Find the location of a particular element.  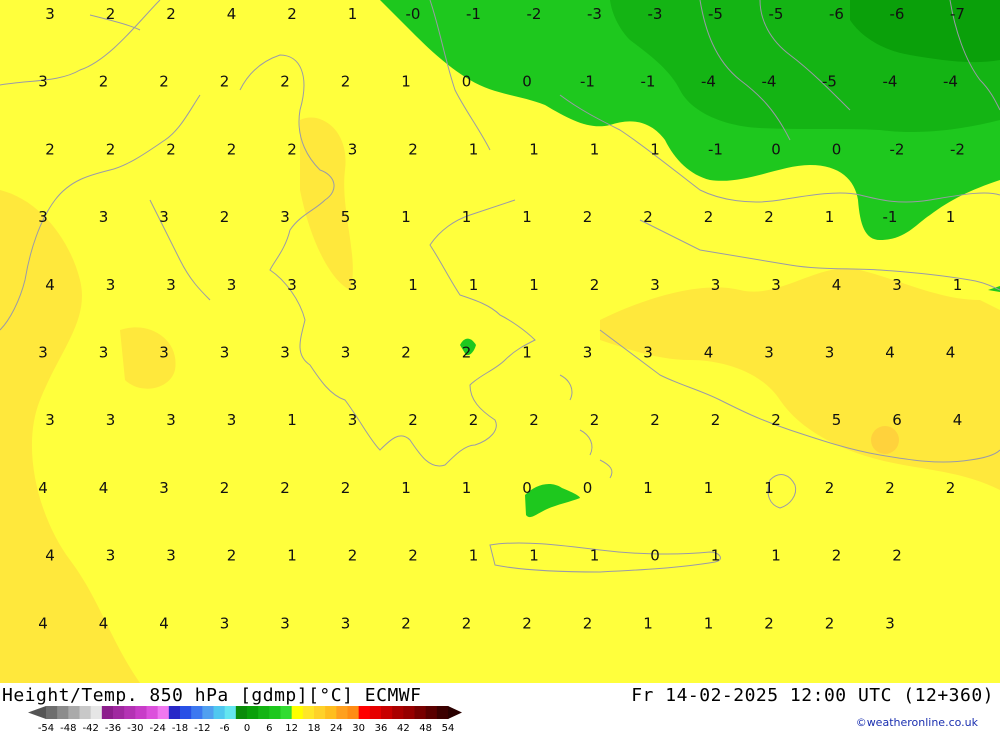

grid-value: -1 is located at coordinates (587, 82).